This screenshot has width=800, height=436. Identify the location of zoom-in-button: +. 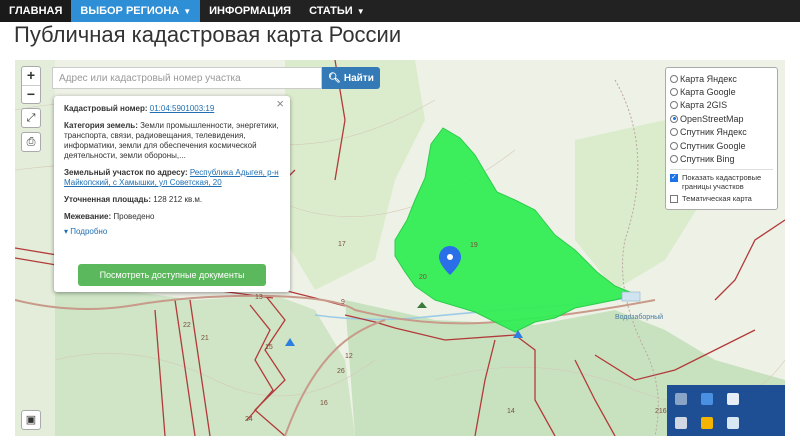
(31, 76).